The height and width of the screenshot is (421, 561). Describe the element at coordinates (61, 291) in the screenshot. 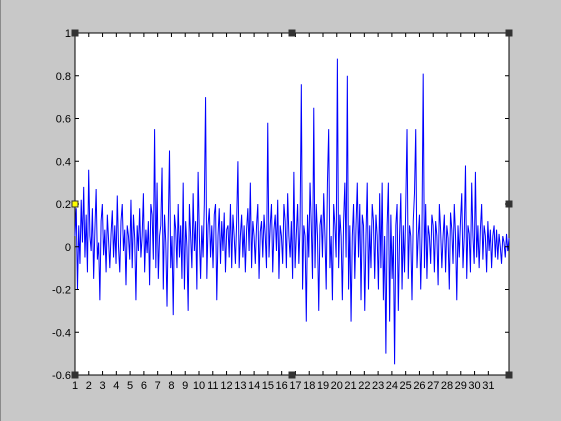

I see `y-tick-label: -0.2` at that location.